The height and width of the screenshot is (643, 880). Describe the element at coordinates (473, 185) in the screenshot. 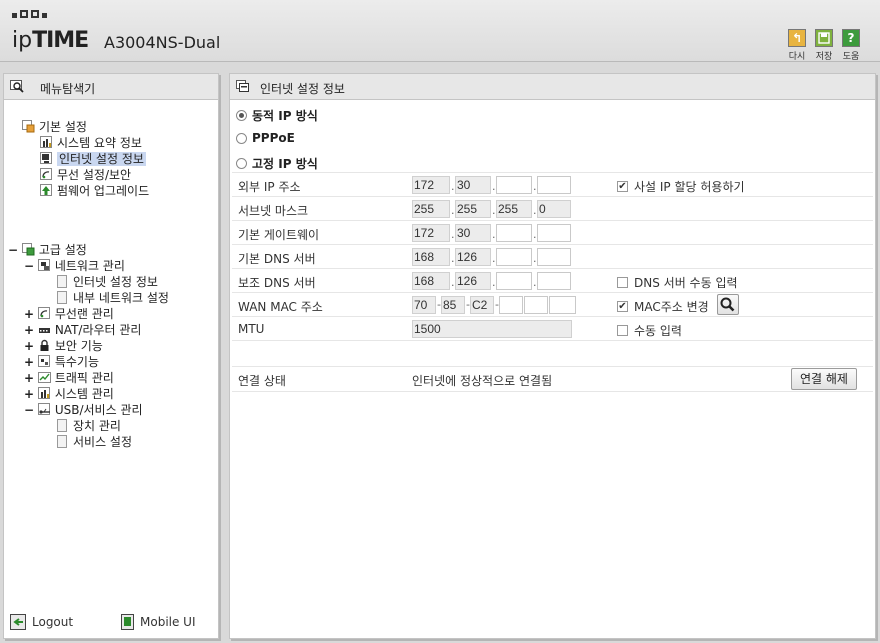

I see `external-ip-octet-2: 30` at that location.